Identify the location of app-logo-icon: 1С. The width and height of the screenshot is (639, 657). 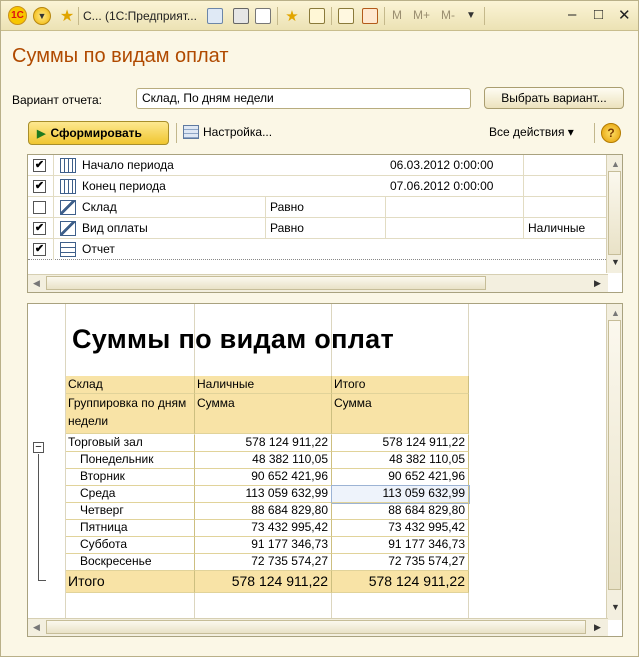
(17, 15).